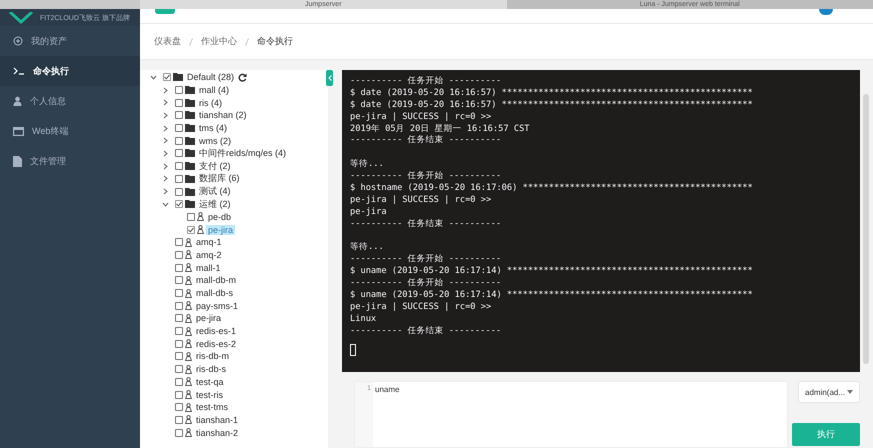  I want to click on breadcrumb-item: 作业中心, so click(219, 41).